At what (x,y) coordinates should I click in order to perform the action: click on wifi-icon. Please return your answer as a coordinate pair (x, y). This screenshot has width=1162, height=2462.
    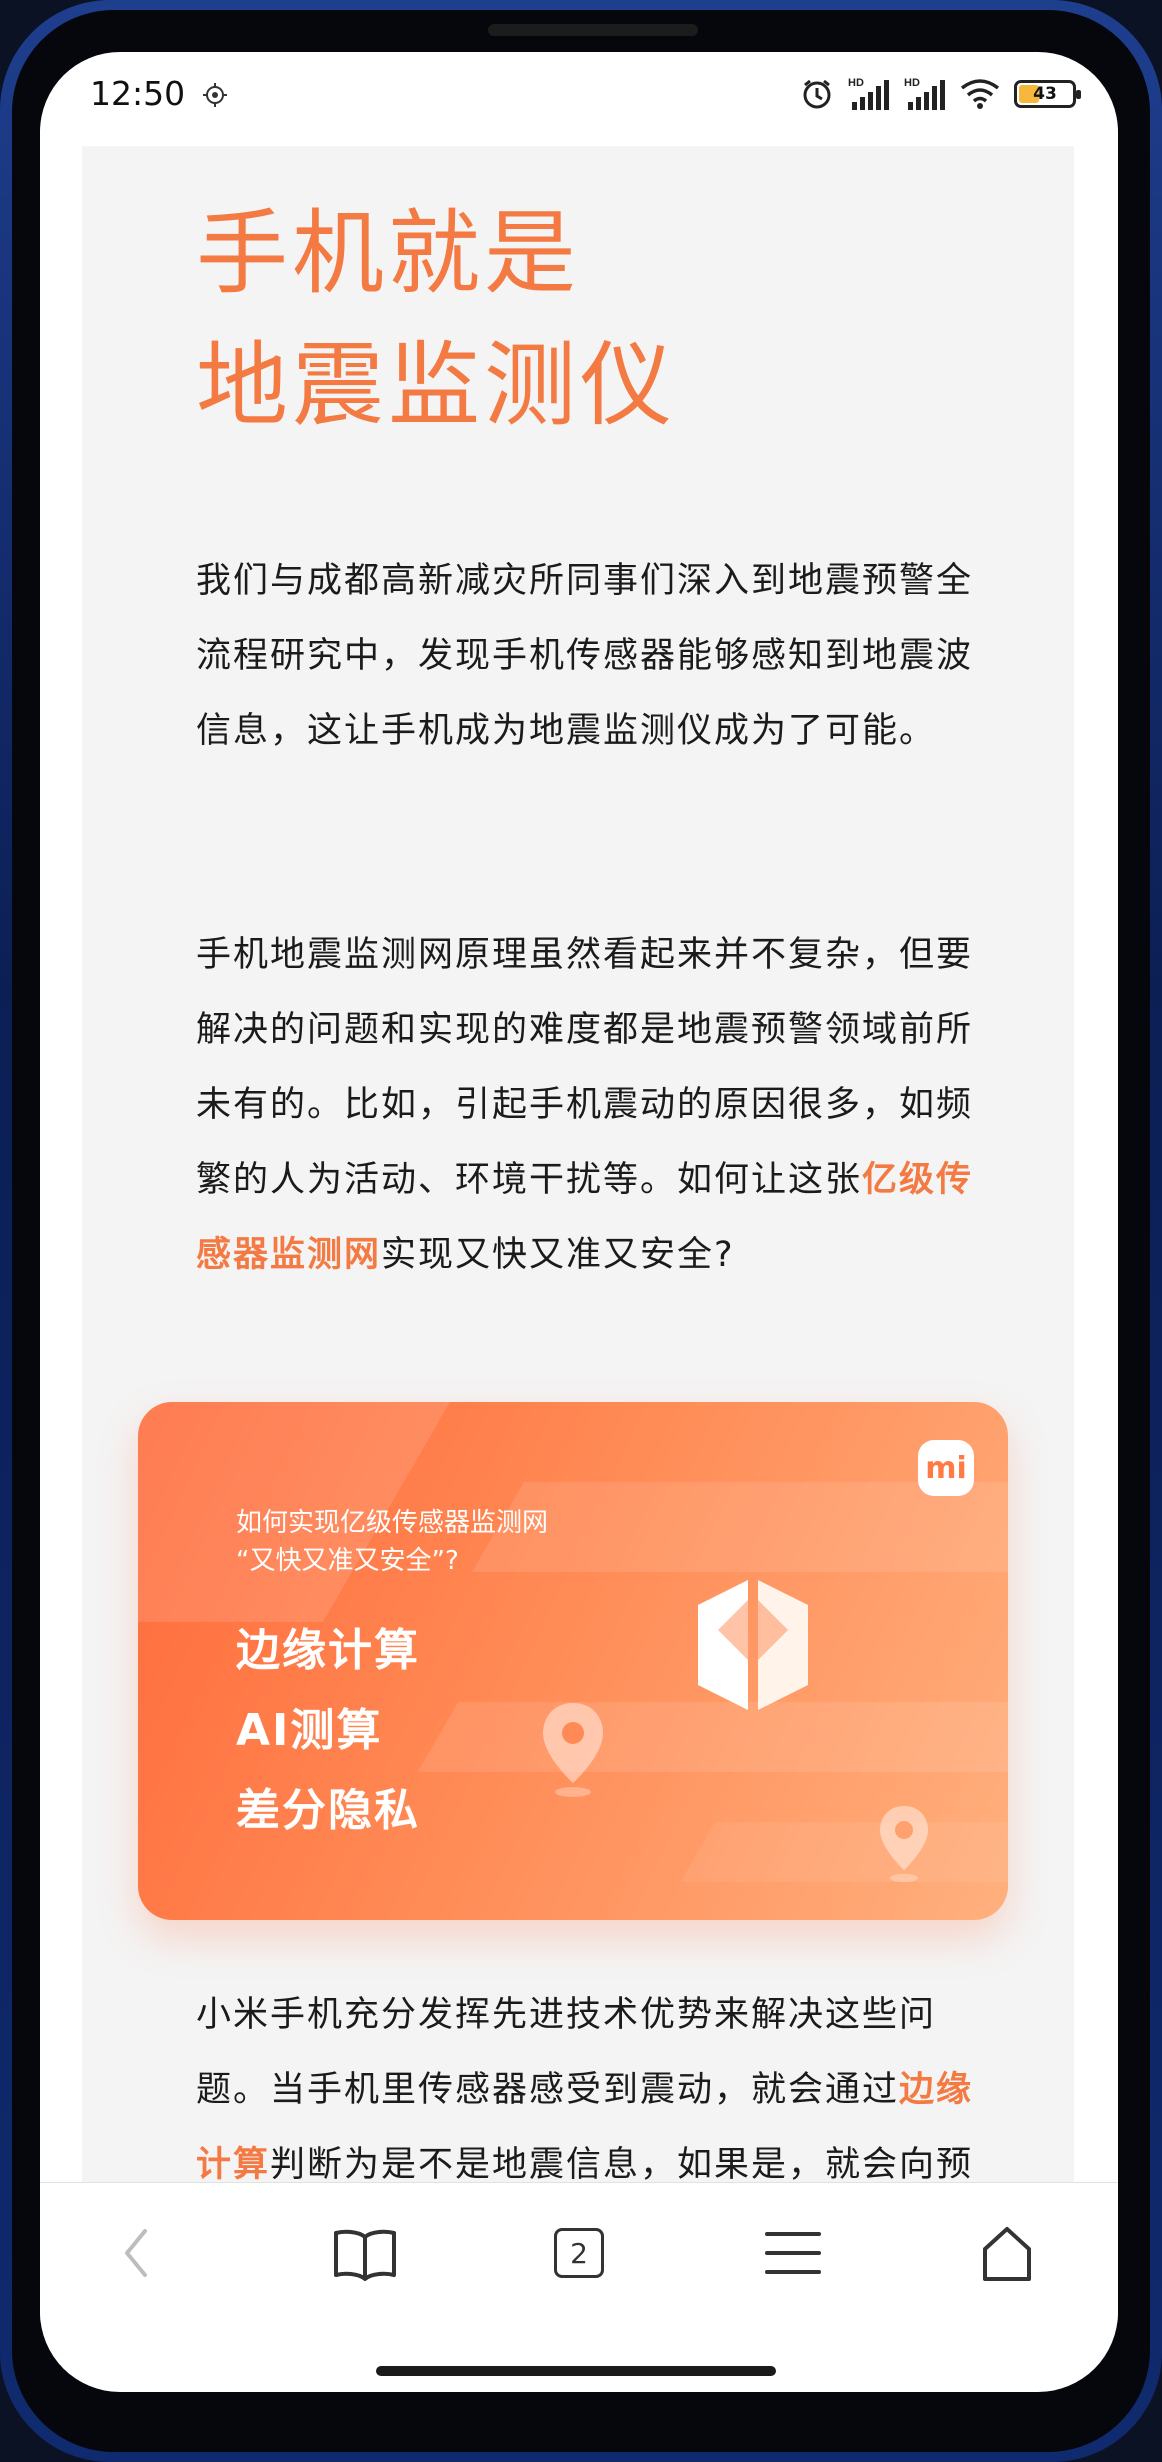
    Looking at the image, I should click on (980, 94).